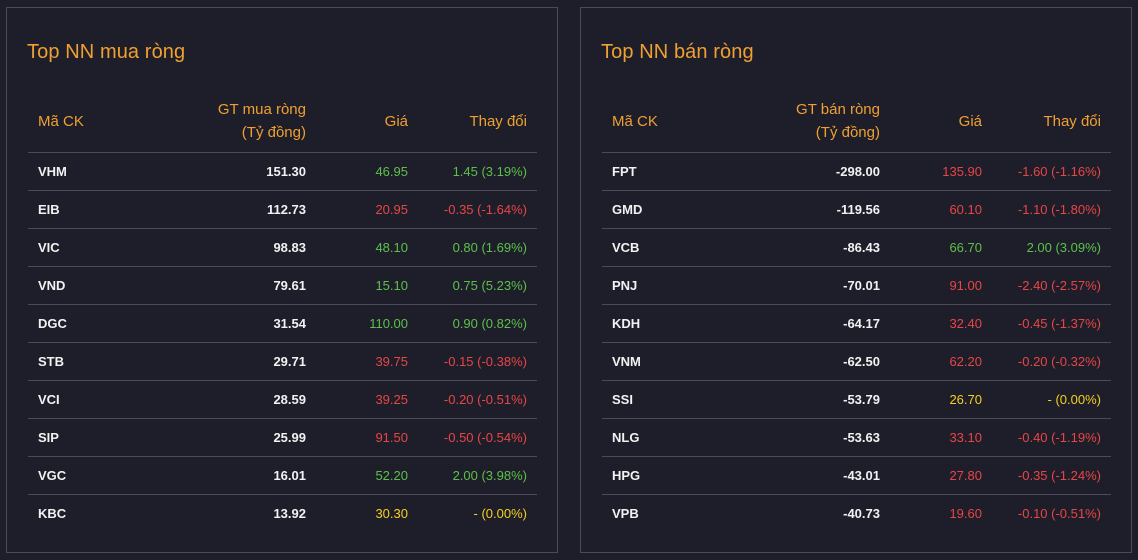 This screenshot has height=560, width=1138. What do you see at coordinates (237, 171) in the screenshot?
I see `net-value-cell: 151.30` at bounding box center [237, 171].